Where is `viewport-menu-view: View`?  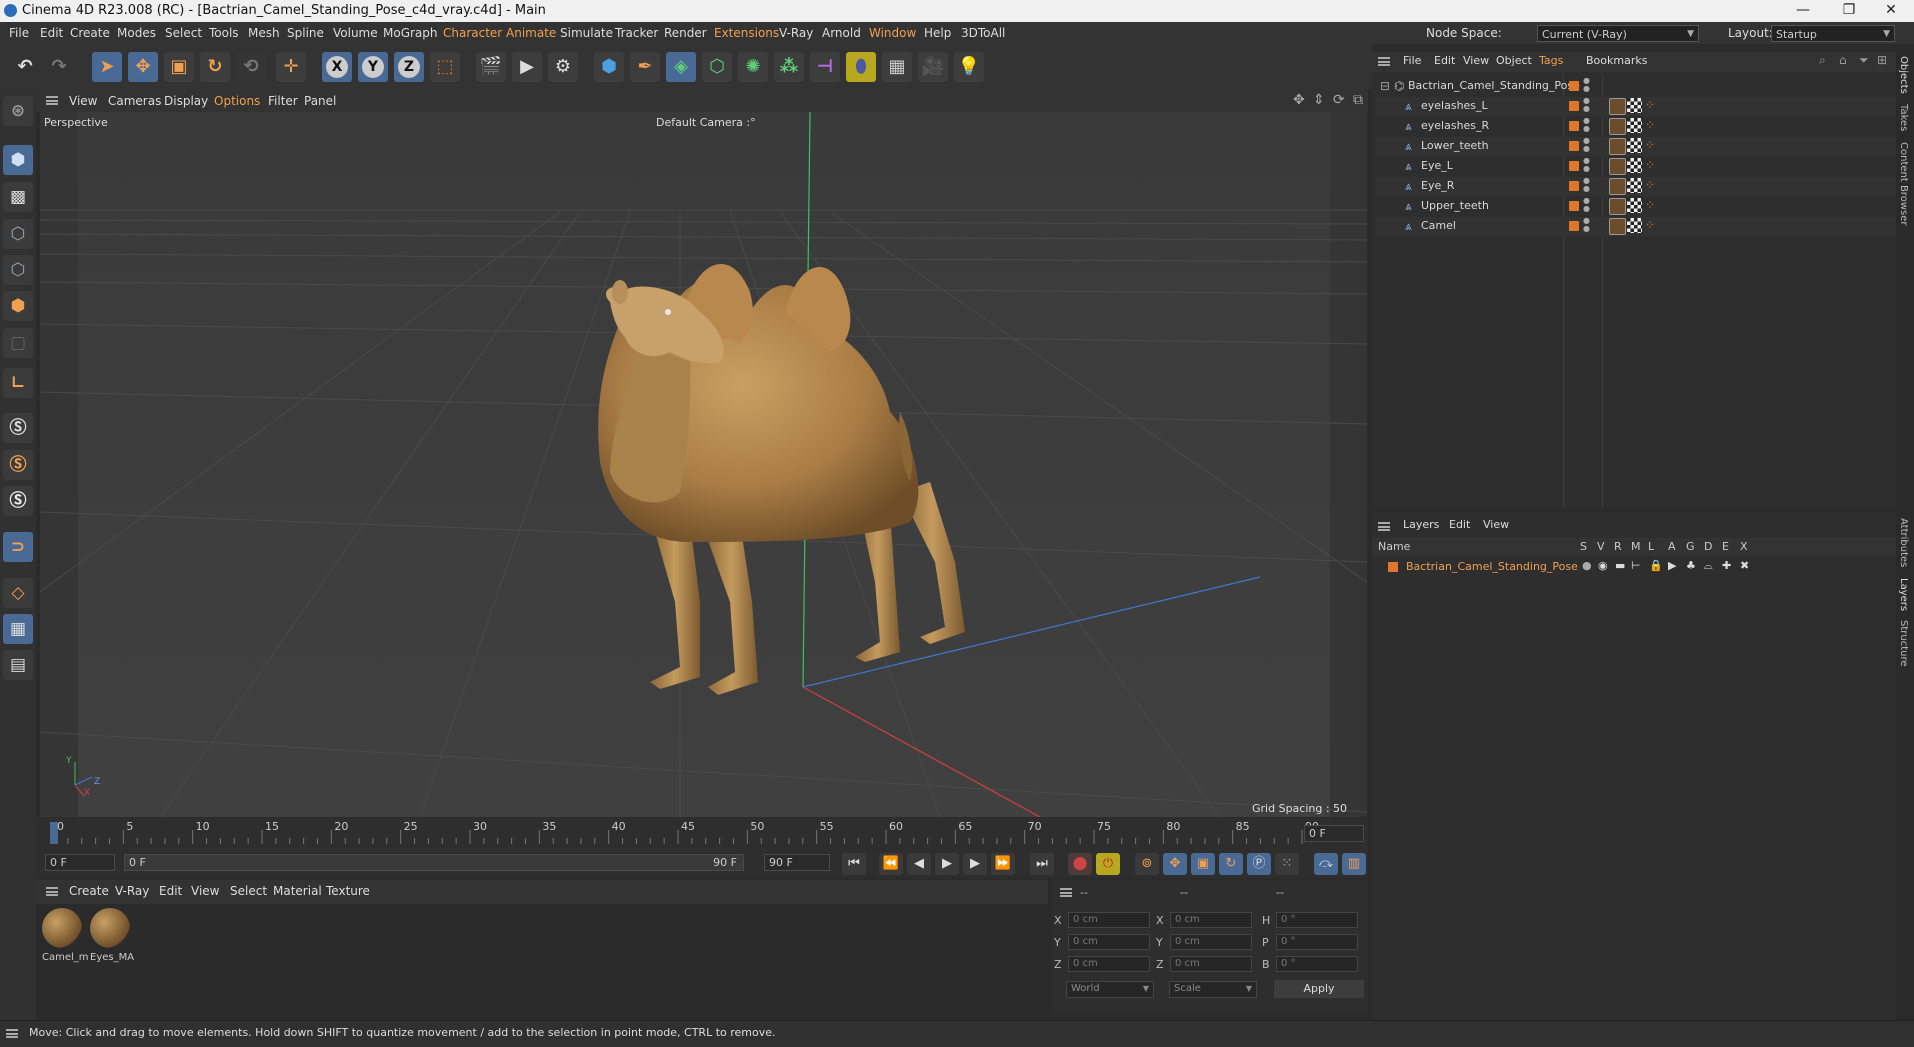
viewport-menu-view: View is located at coordinates (83, 101).